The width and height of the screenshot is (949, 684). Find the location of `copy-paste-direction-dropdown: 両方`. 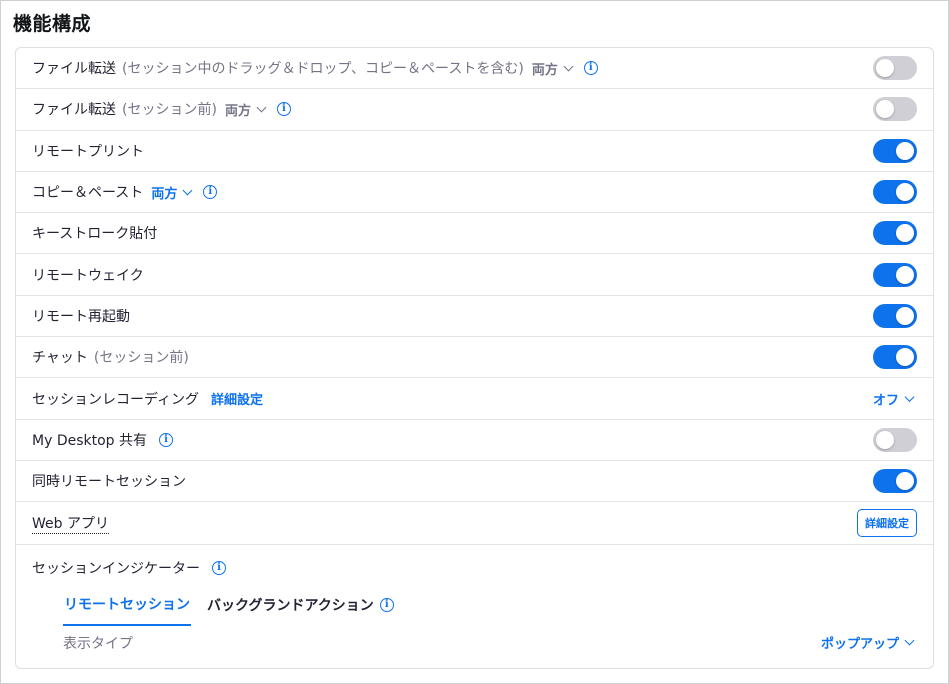

copy-paste-direction-dropdown: 両方 is located at coordinates (172, 192).